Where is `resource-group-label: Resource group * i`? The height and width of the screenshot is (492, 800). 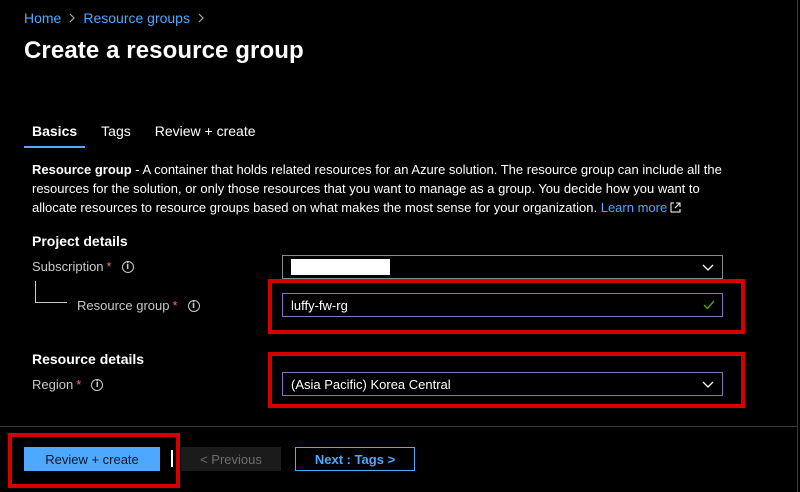 resource-group-label: Resource group * i is located at coordinates (138, 305).